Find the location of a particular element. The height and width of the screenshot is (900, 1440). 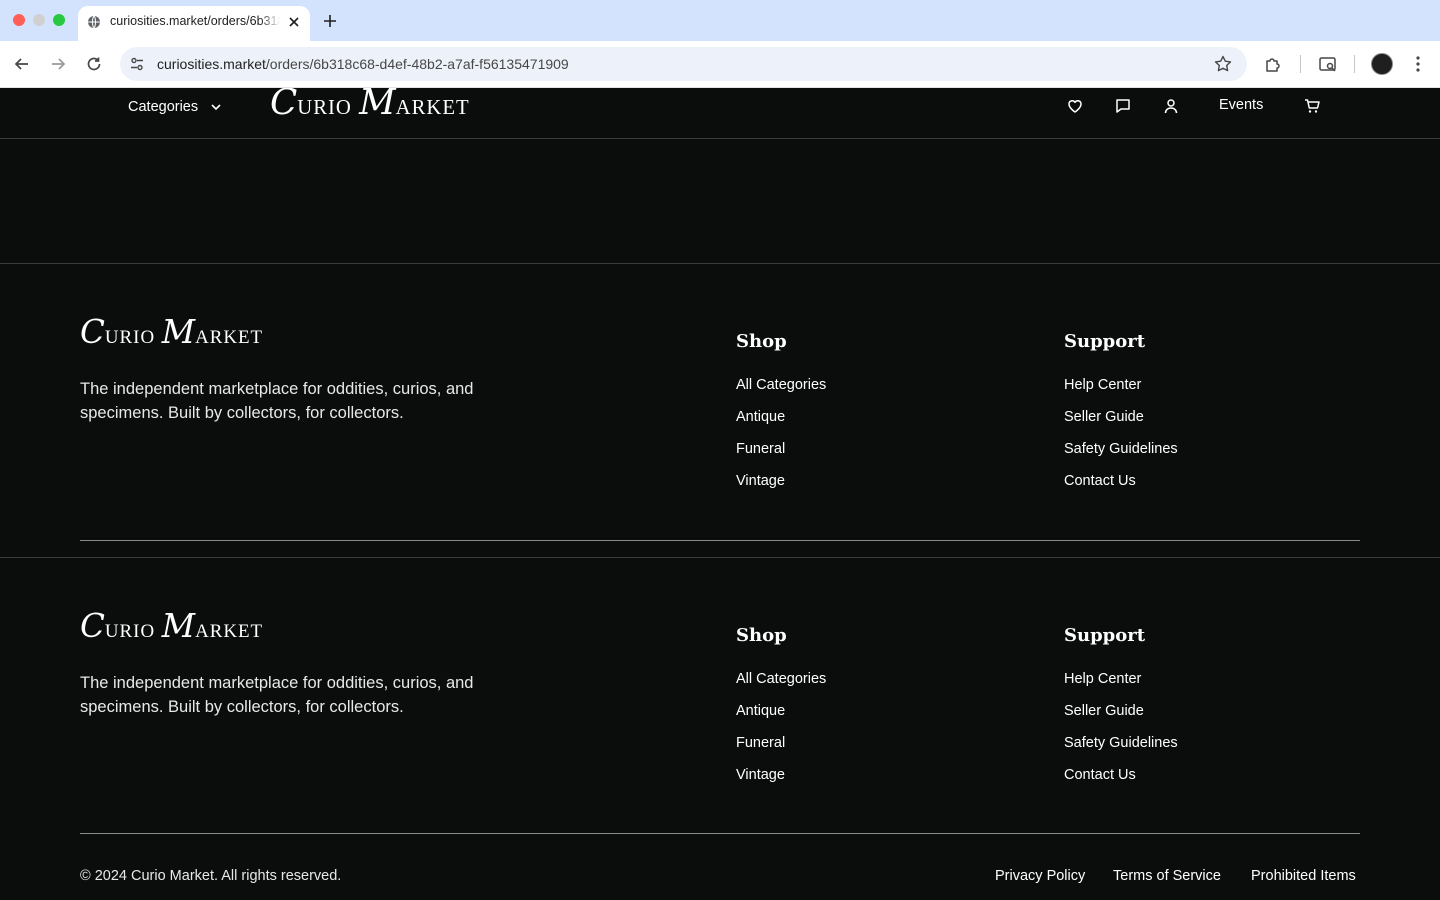

bookmark-star-icon is located at coordinates (1223, 64).